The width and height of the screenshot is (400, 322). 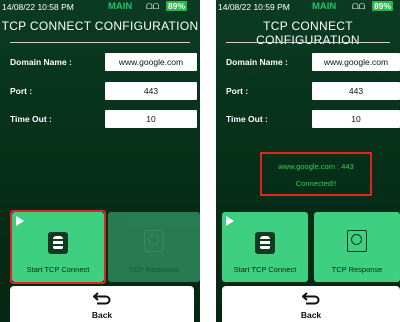 What do you see at coordinates (316, 174) in the screenshot?
I see `connection-status-box: www.google.com : 443 Connected!!` at bounding box center [316, 174].